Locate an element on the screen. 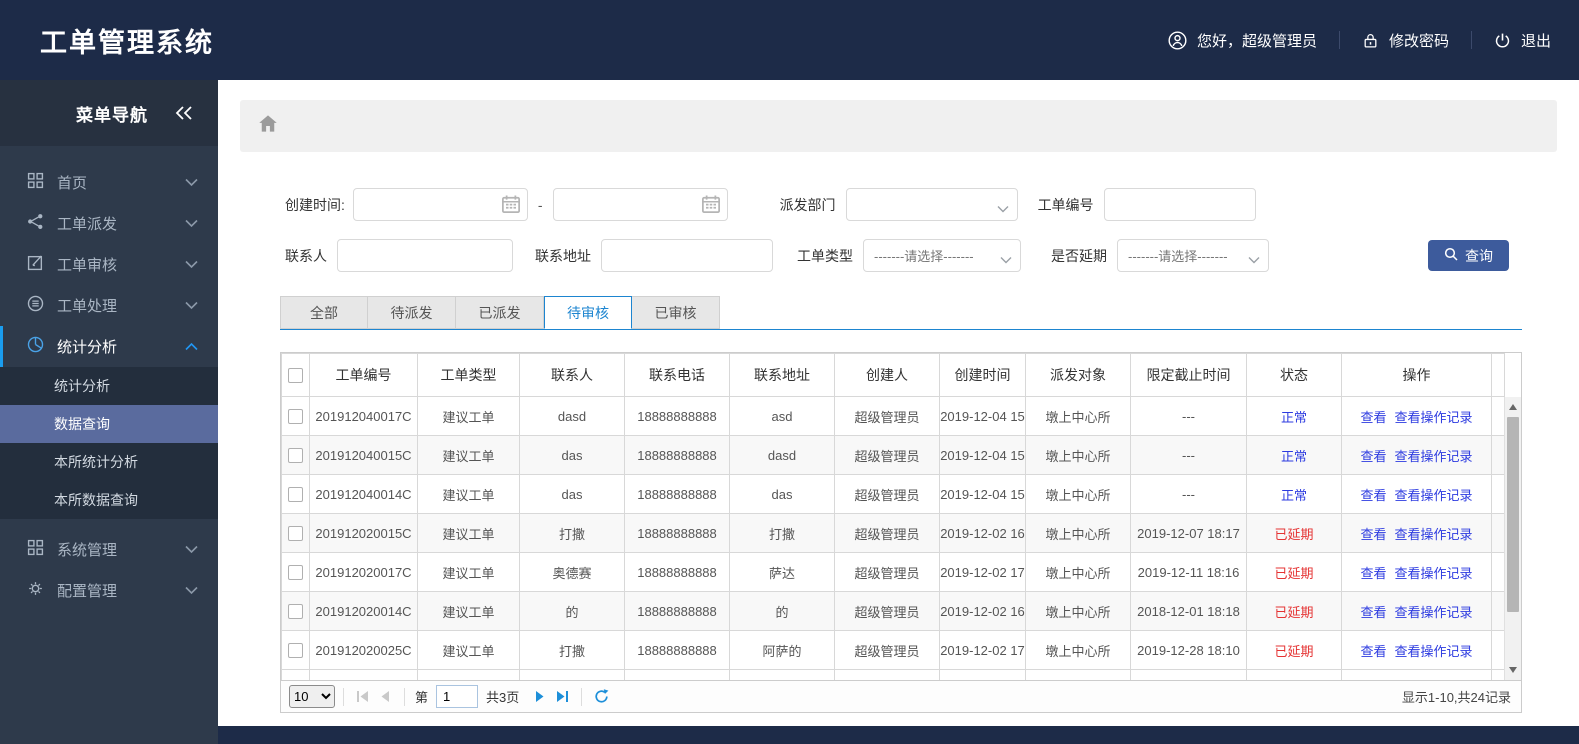 This screenshot has height=744, width=1579. user-greeting: 您好，超级管理员 is located at coordinates (1242, 40).